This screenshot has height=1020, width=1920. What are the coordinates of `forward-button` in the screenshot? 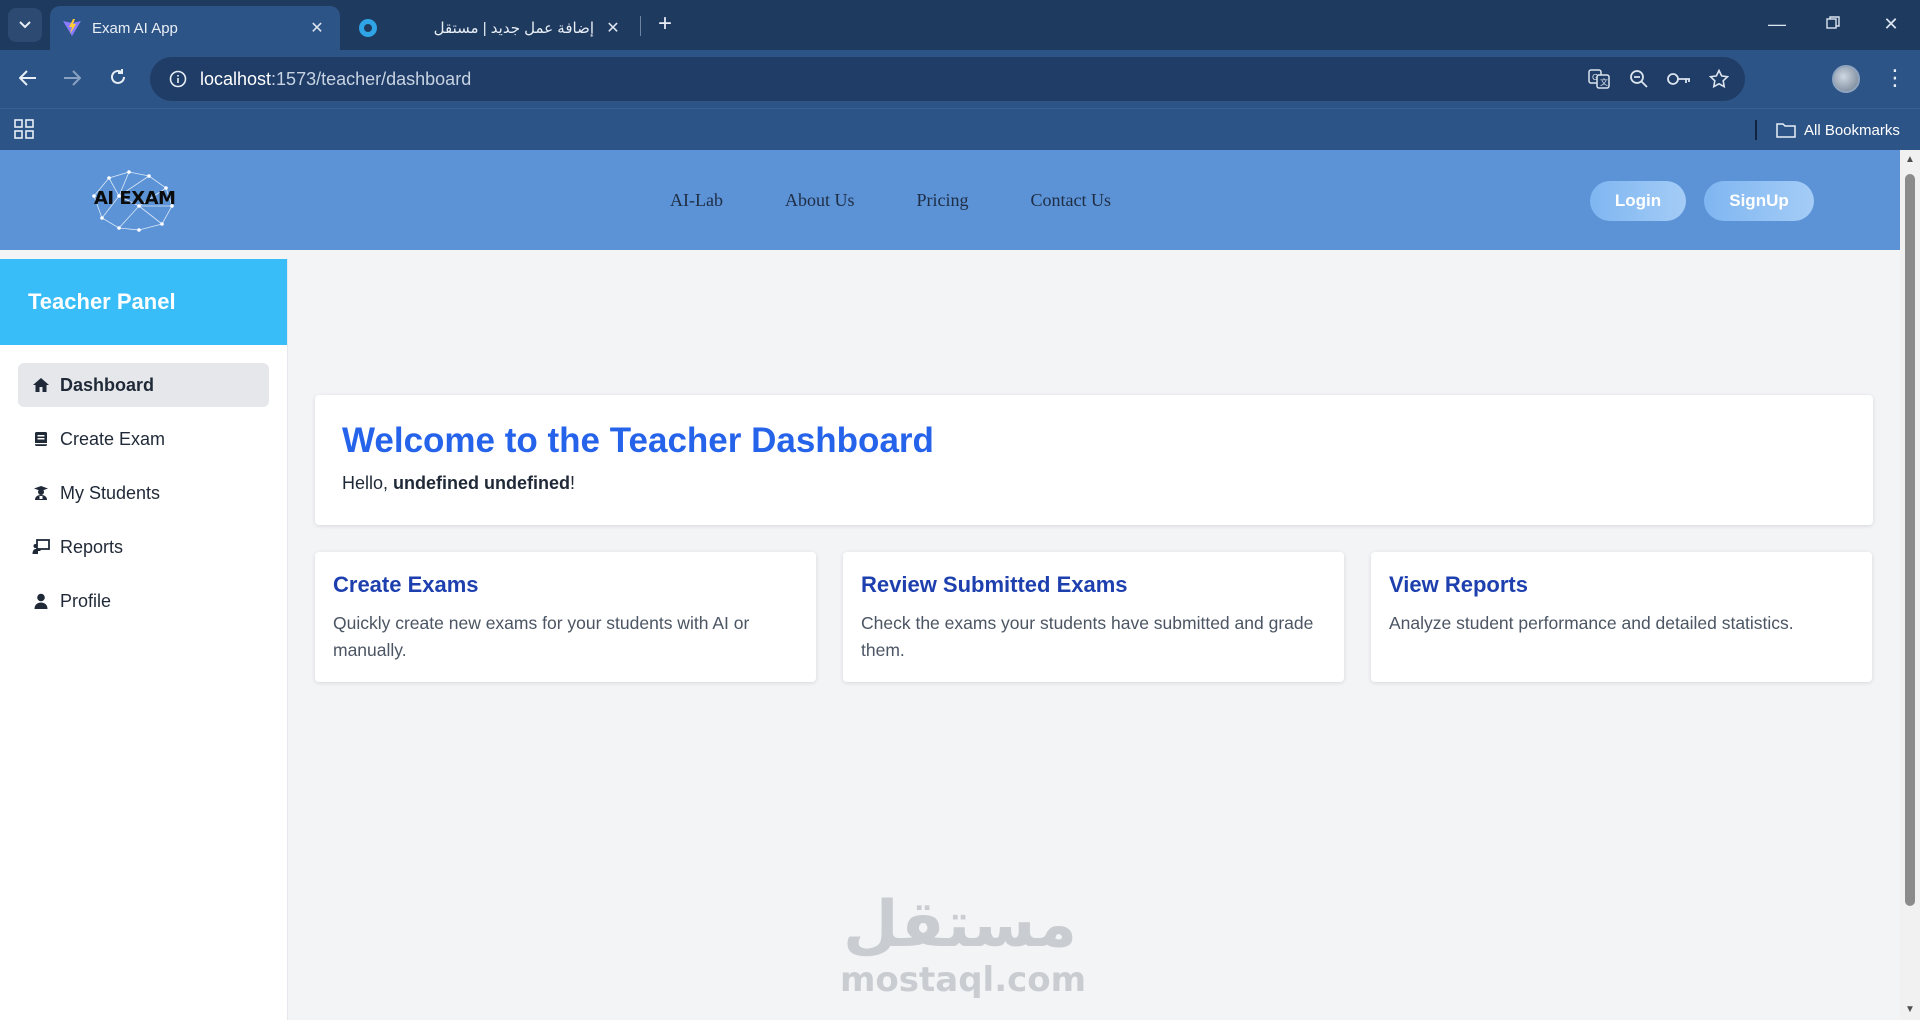 It's located at (72, 79).